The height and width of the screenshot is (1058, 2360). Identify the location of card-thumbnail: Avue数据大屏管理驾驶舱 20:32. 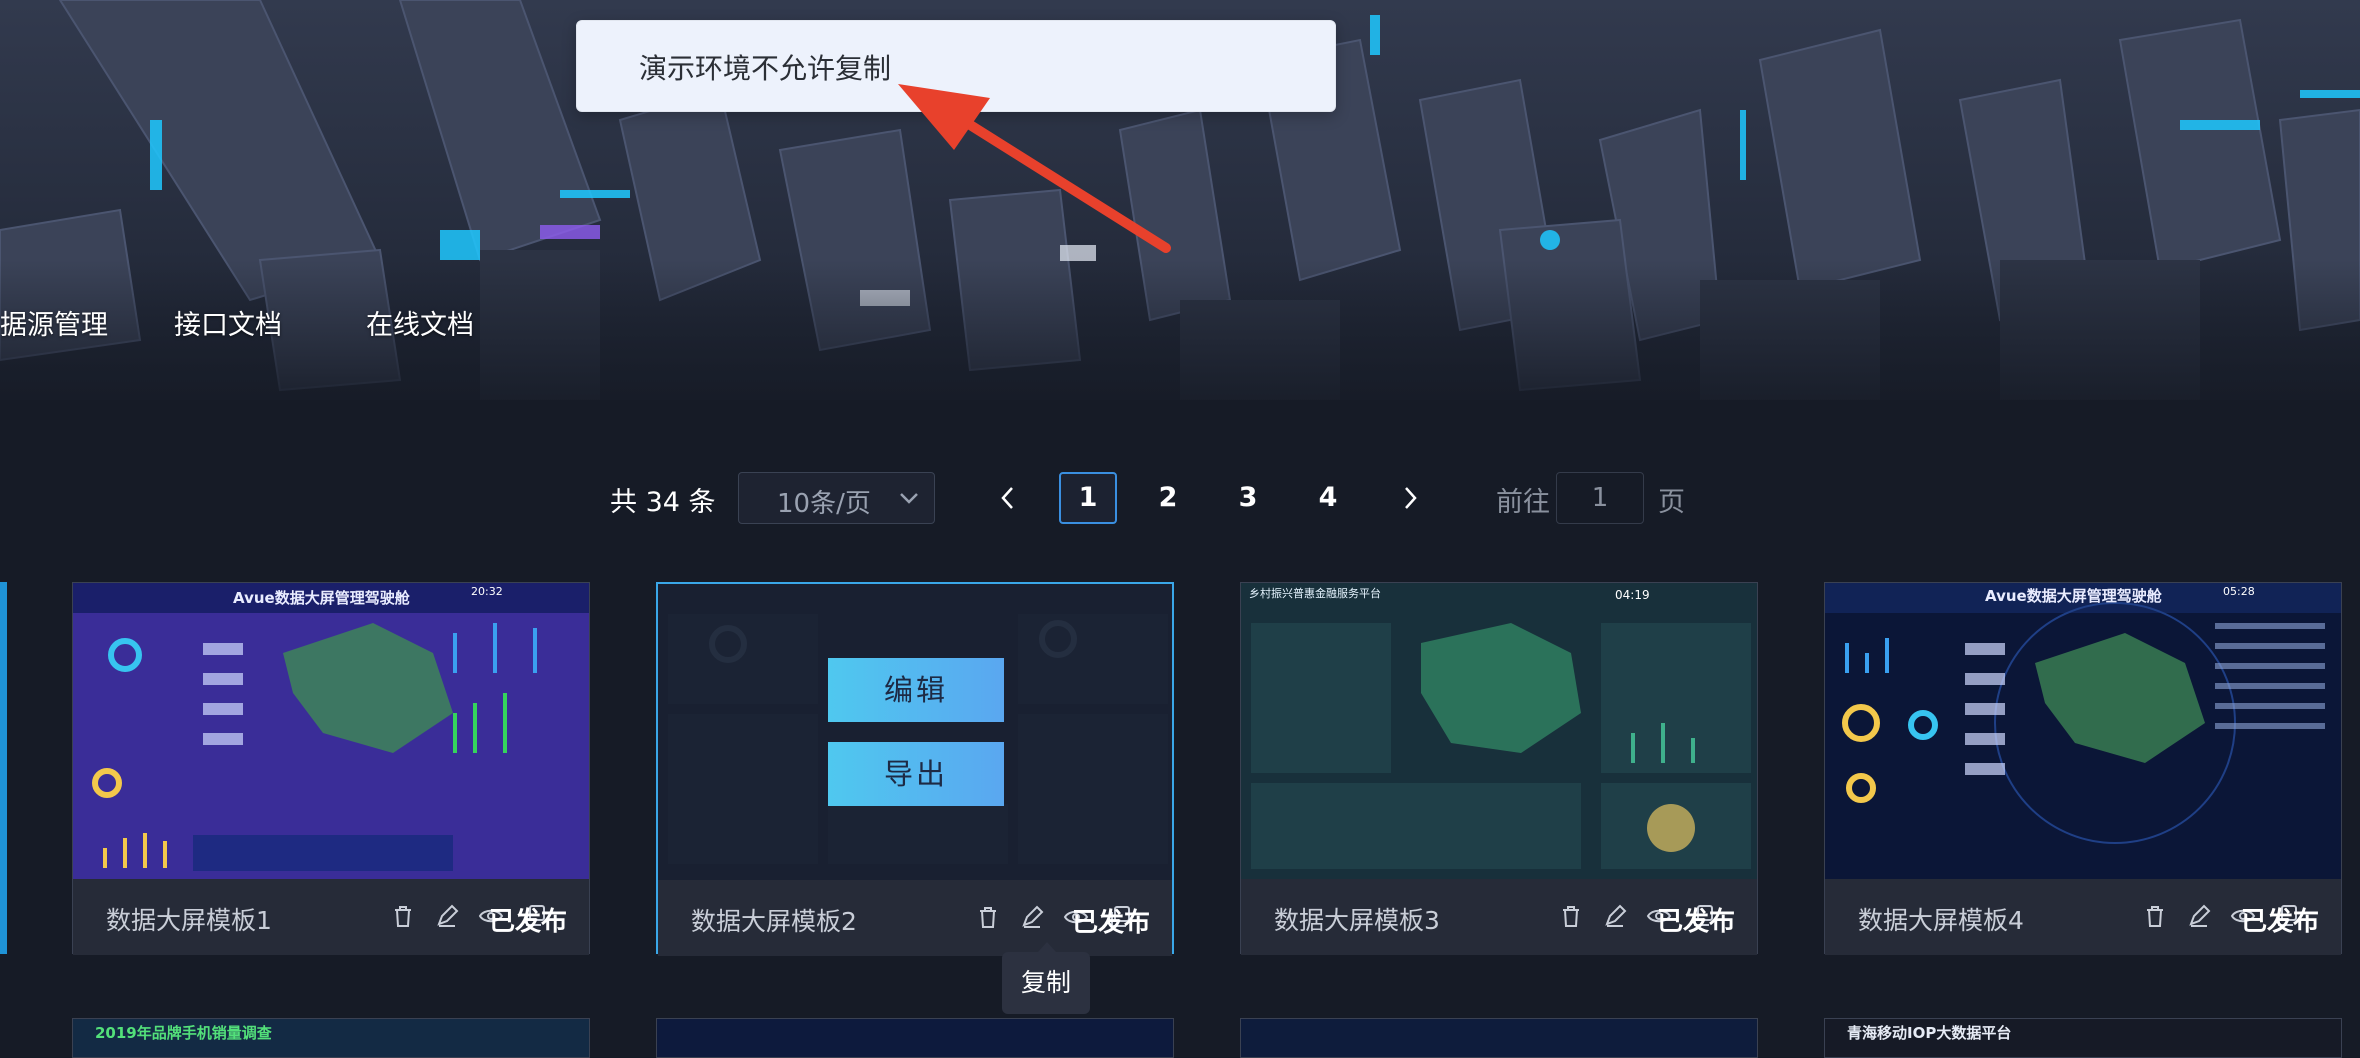
(331, 731).